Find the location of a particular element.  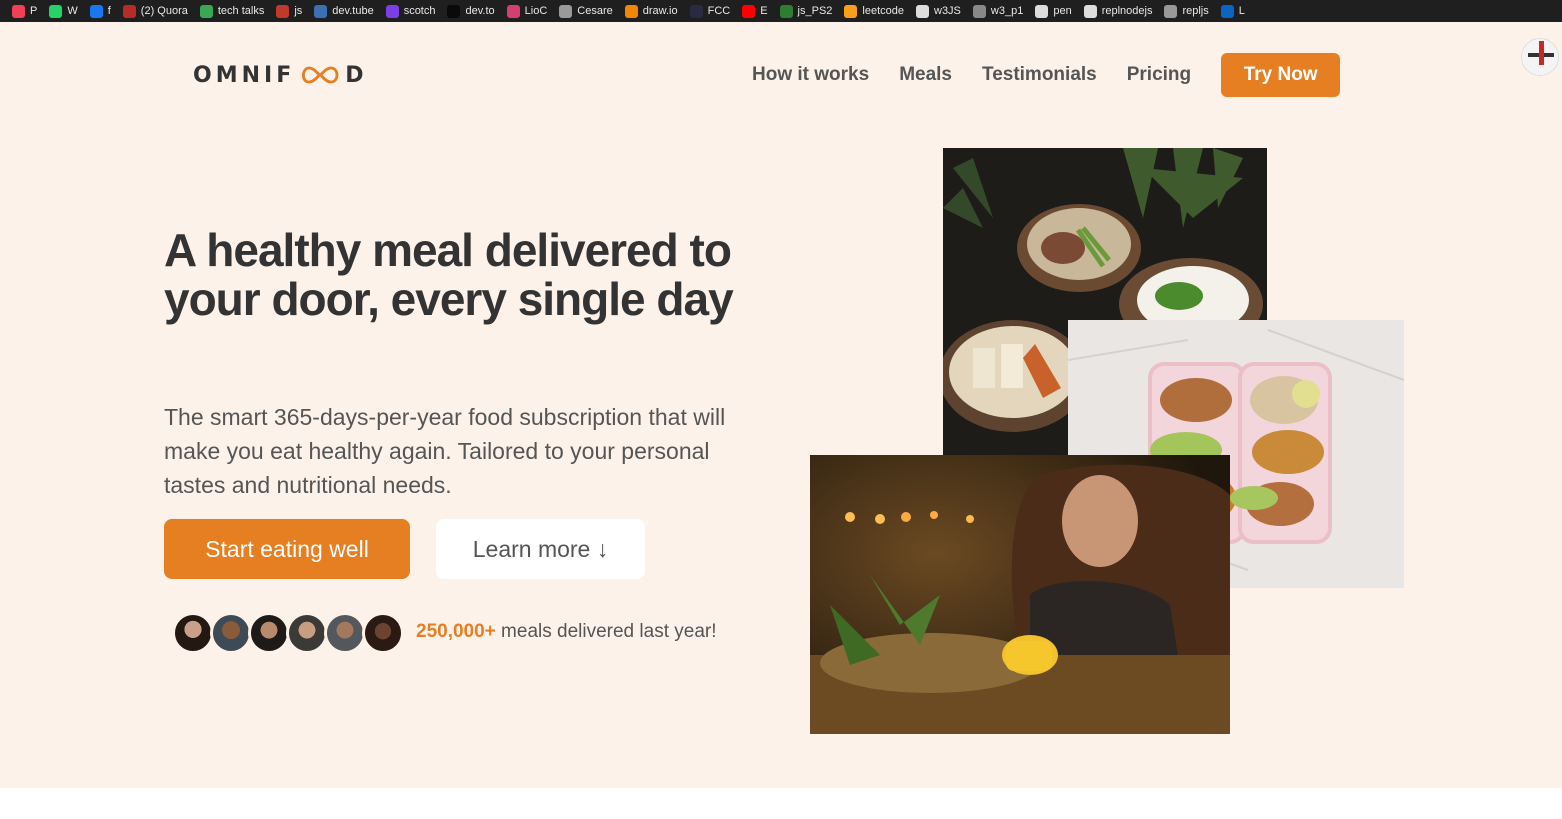

omnifood-logo: OMNIF D is located at coordinates (280, 75).